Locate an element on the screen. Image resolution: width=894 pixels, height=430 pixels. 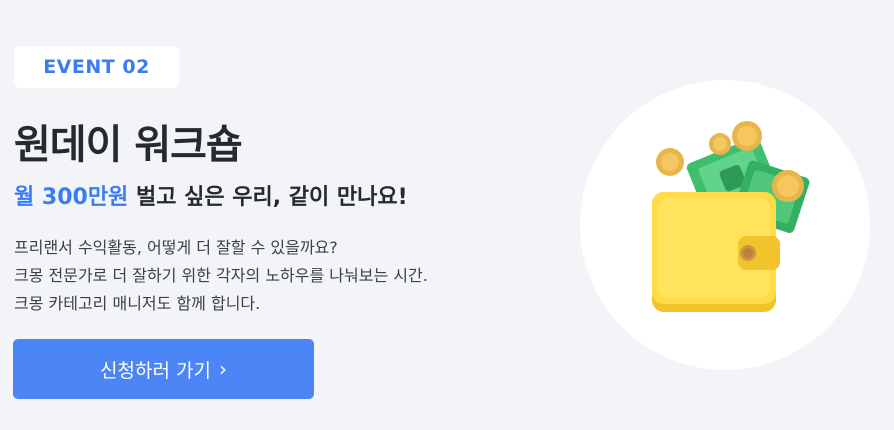
description-line: 프리랜서 수익활동, 어떻게 더 잘할 수 있을까요? is located at coordinates (176, 247).